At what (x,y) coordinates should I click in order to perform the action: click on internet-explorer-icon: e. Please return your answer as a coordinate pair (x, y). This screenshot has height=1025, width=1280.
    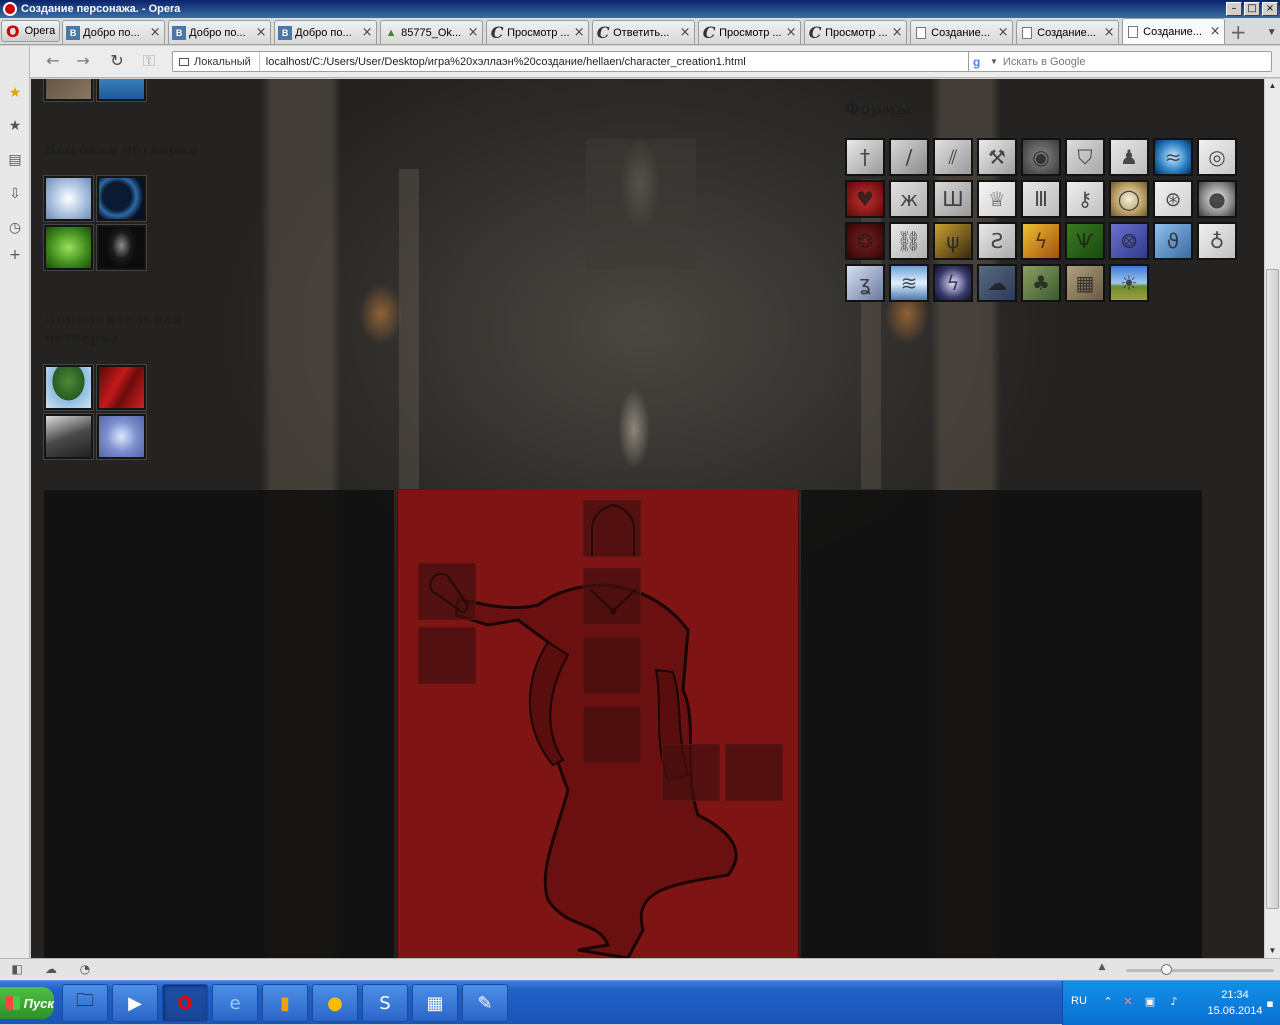
    Looking at the image, I should click on (235, 1003).